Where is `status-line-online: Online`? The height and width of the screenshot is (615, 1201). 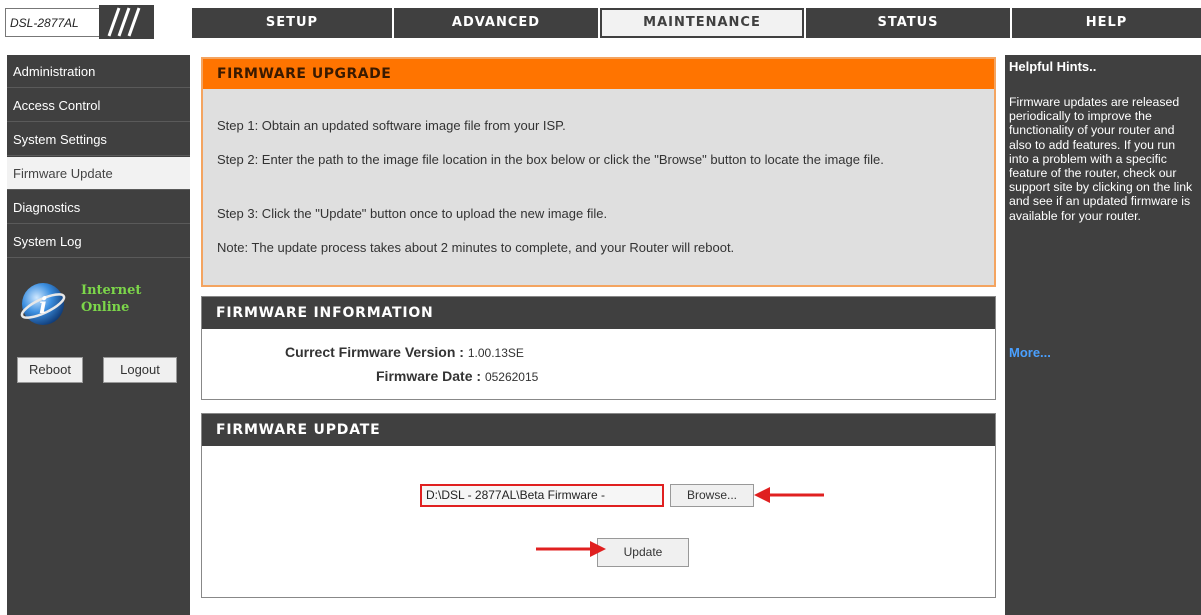 status-line-online: Online is located at coordinates (105, 307).